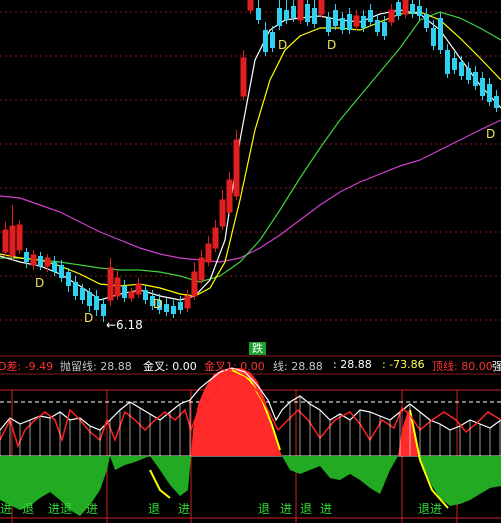 The image size is (501, 523). I want to click on indicator-value-0: D差: -9.49, so click(27, 366).